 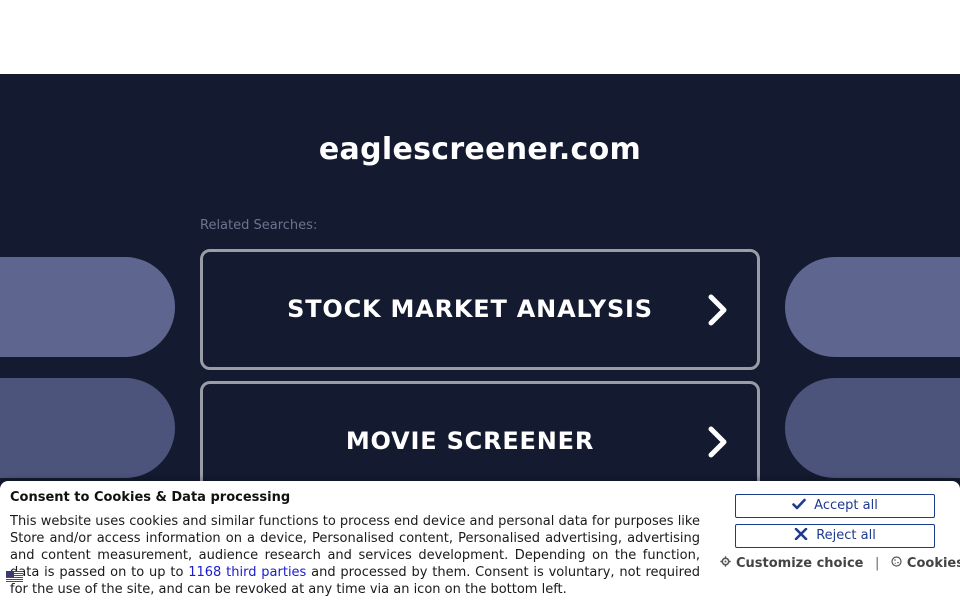 What do you see at coordinates (150, 497) in the screenshot?
I see `consent-title: Consent to Cookies & Data processing` at bounding box center [150, 497].